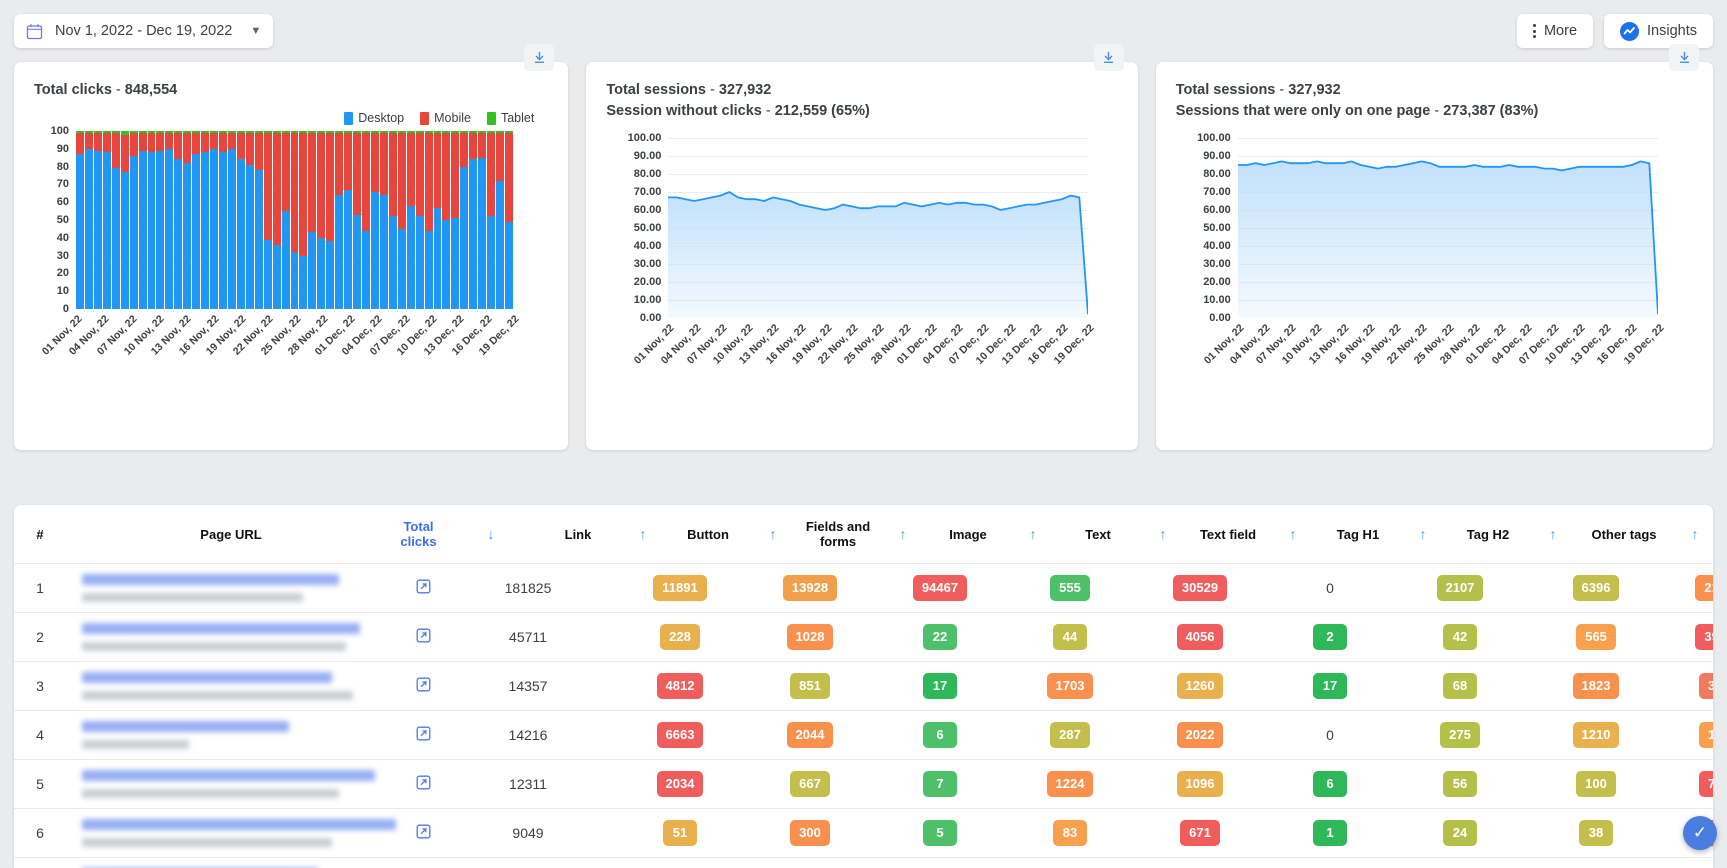 The image size is (1727, 868). Describe the element at coordinates (643, 534) in the screenshot. I see `sort-arrow-link: ↑` at that location.